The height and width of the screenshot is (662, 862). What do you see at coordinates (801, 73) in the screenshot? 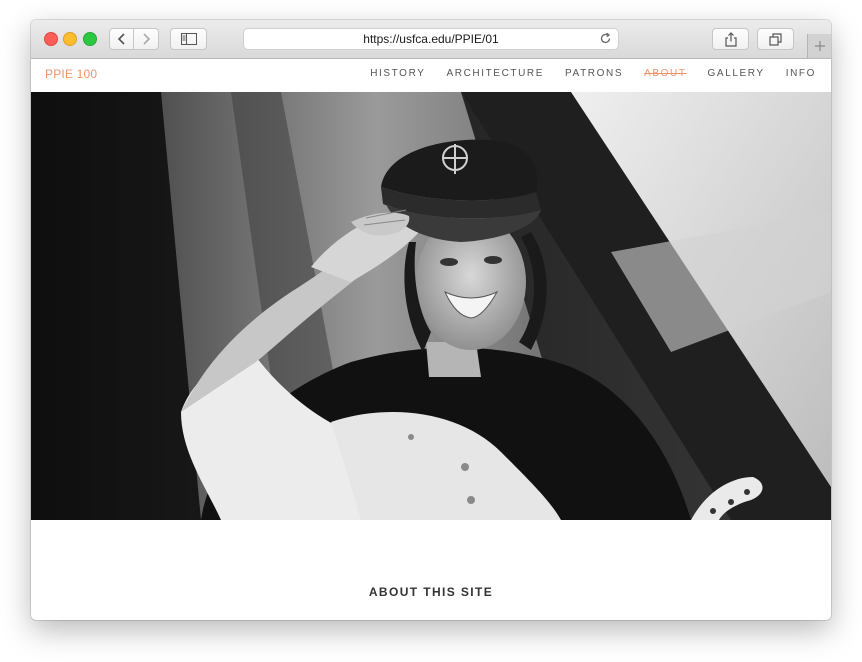
I see `nav-item-info: INFO` at bounding box center [801, 73].